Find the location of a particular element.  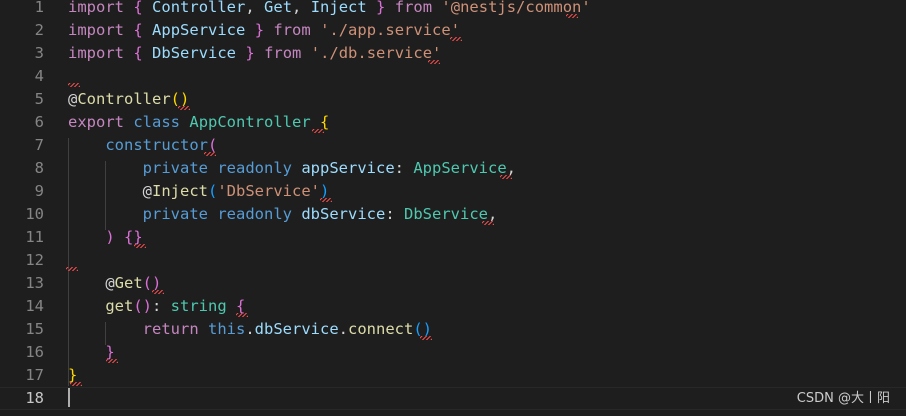

code-line: 15 return this.dbService.connect() is located at coordinates (453, 329).